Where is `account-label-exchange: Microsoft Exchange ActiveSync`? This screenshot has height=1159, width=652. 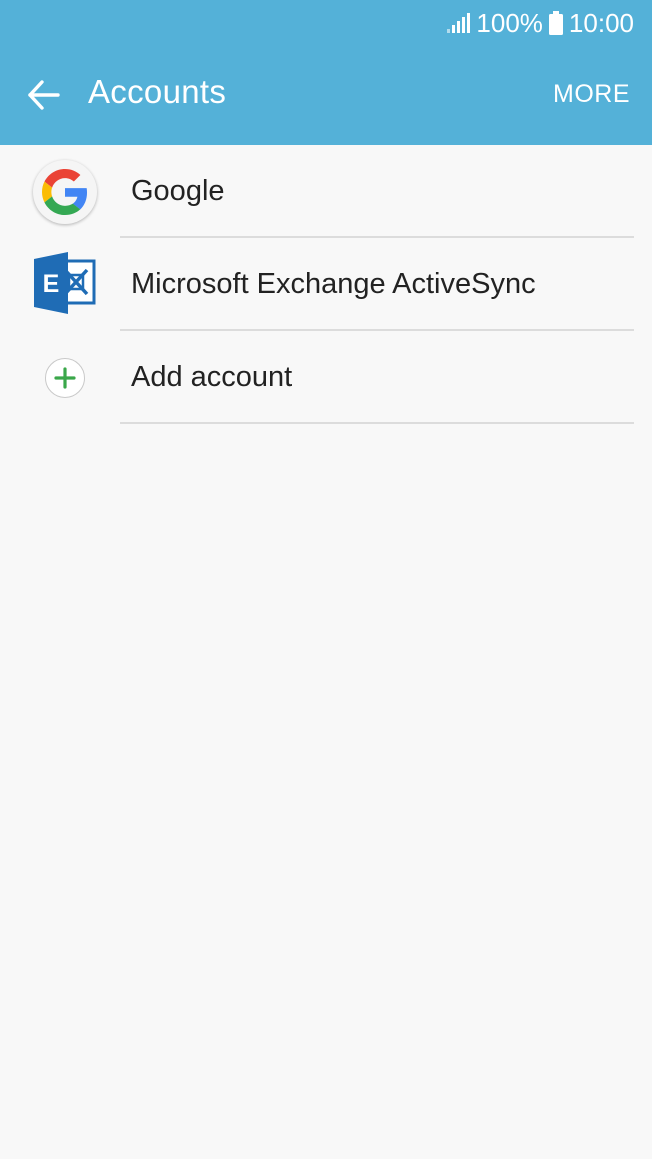
account-label-exchange: Microsoft Exchange ActiveSync is located at coordinates (333, 284).